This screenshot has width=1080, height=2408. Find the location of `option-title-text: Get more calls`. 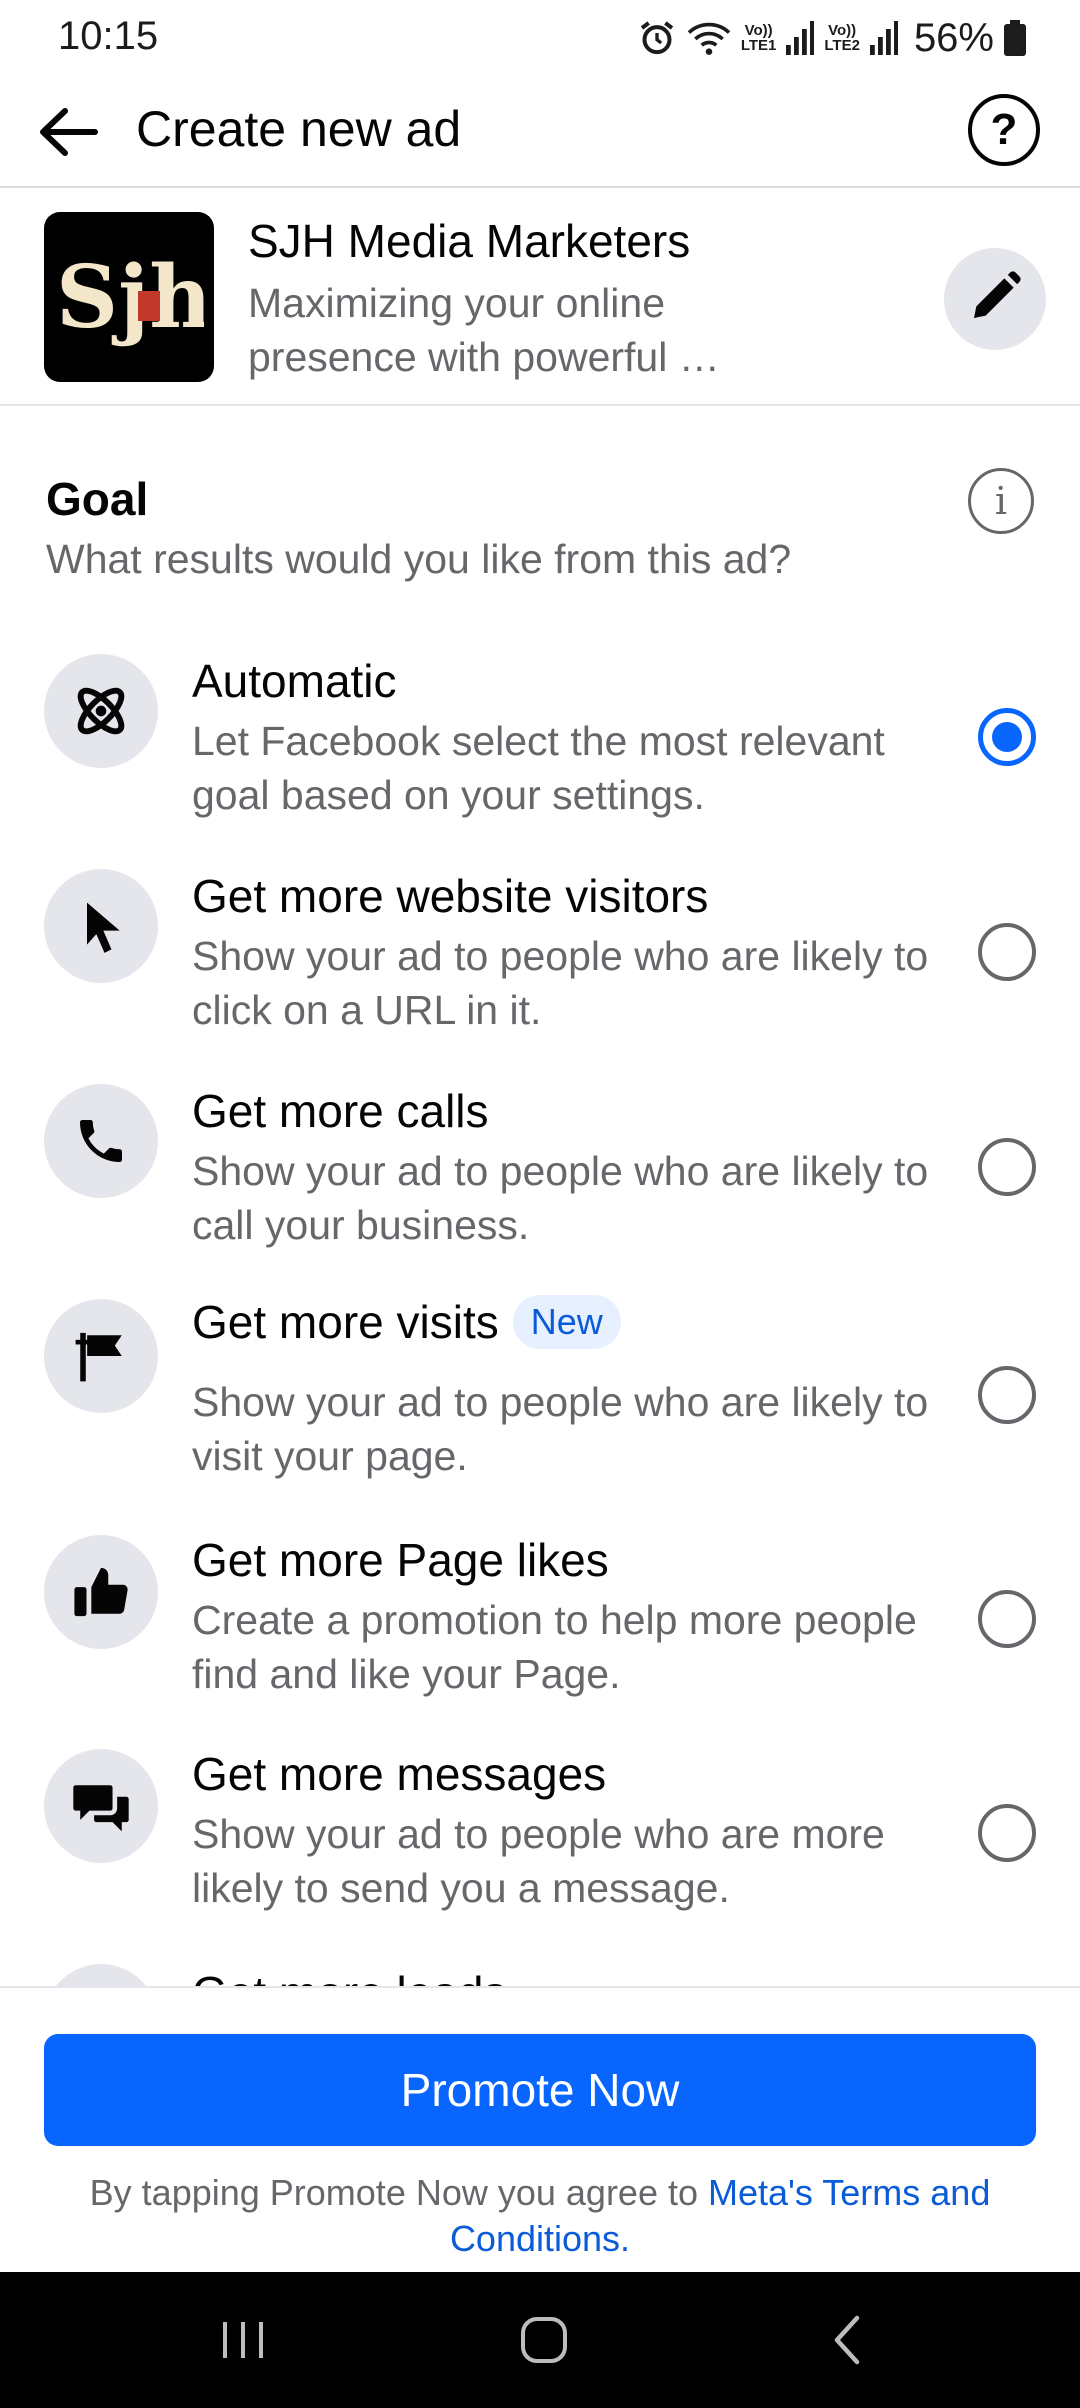

option-title-text: Get more calls is located at coordinates (340, 1111).